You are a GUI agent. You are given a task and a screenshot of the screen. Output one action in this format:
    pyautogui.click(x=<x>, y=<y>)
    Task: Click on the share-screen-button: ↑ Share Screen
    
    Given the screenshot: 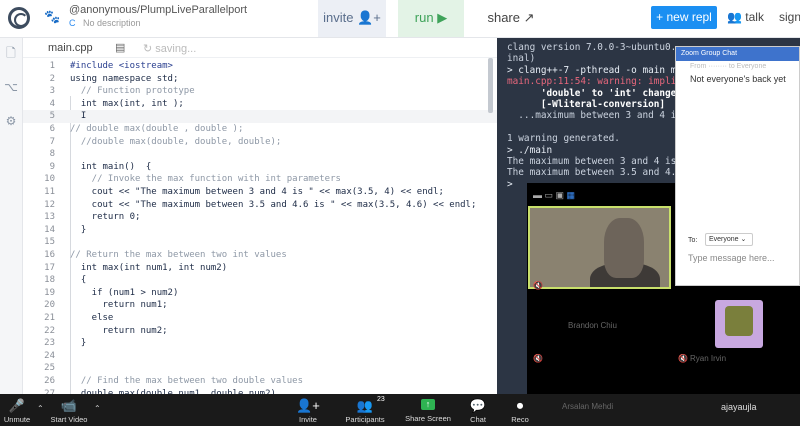 What is the action you would take?
    pyautogui.click(x=428, y=410)
    